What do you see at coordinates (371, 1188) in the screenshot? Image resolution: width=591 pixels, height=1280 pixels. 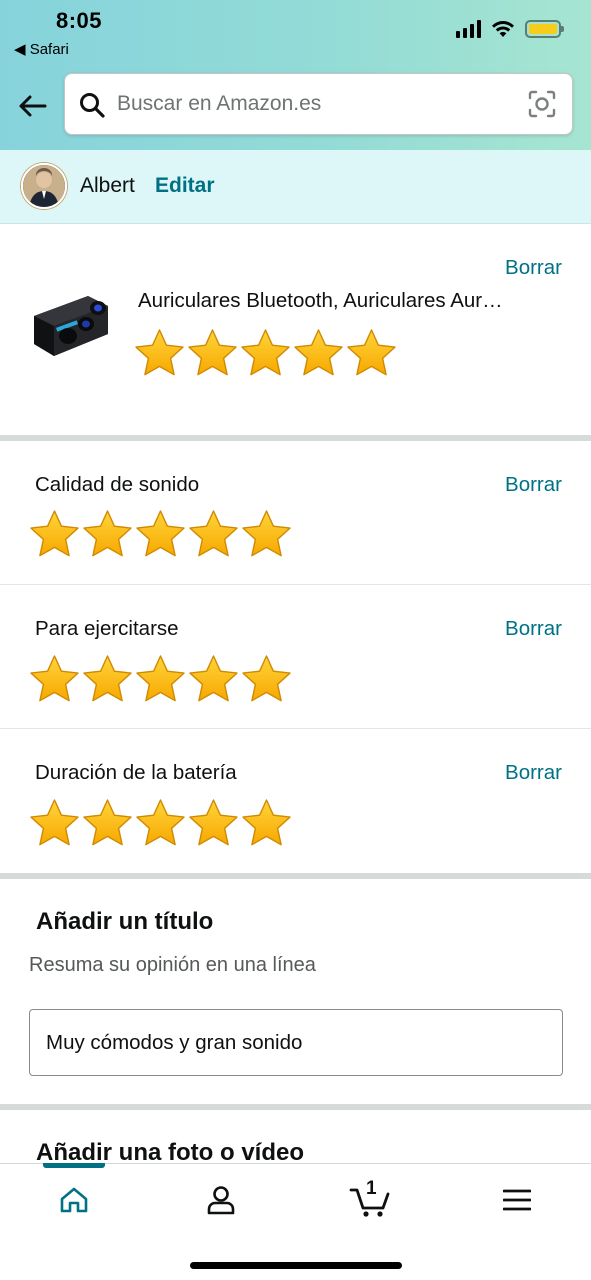 I see `cart-count-badge: 1` at bounding box center [371, 1188].